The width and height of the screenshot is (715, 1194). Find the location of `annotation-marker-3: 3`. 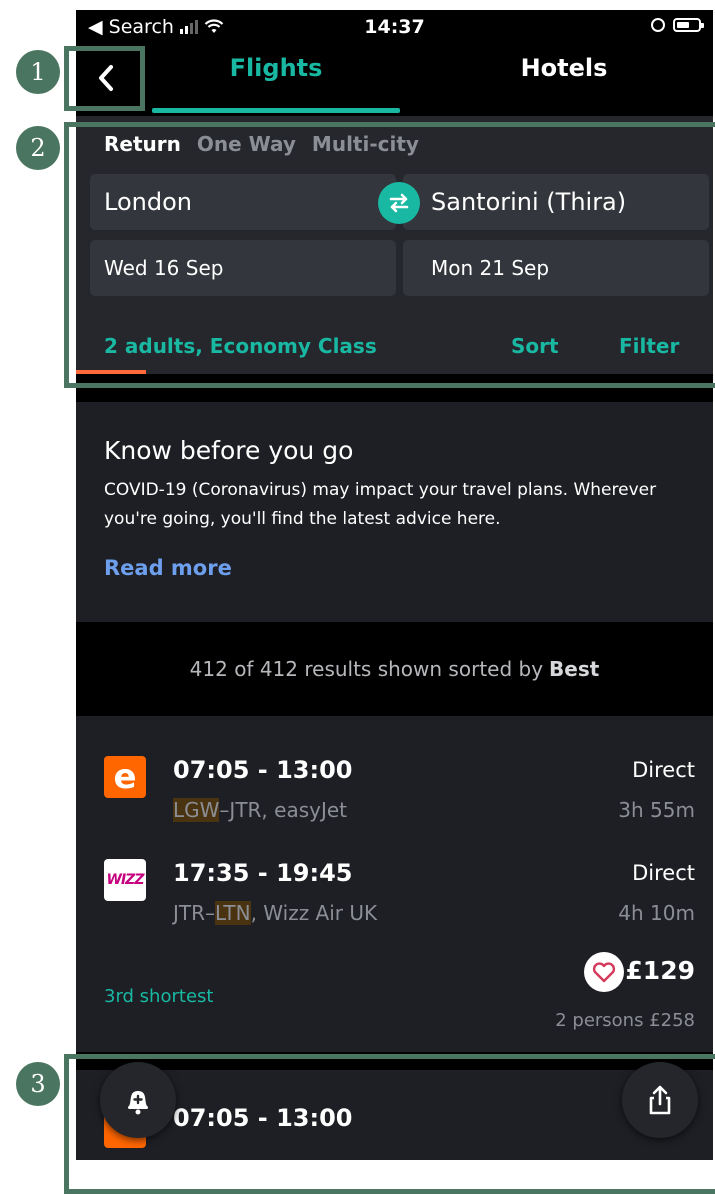

annotation-marker-3: 3 is located at coordinates (38, 1084).